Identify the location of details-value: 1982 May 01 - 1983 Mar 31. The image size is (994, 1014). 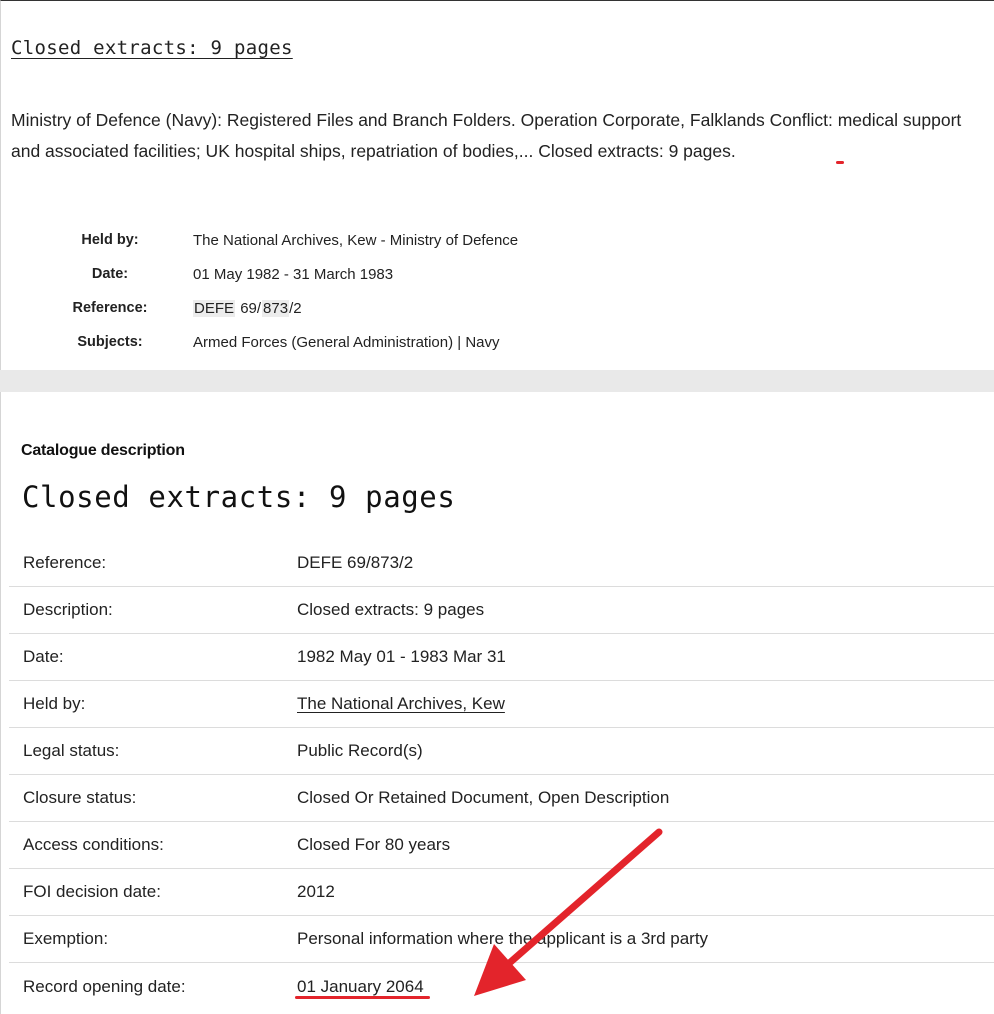
(401, 656).